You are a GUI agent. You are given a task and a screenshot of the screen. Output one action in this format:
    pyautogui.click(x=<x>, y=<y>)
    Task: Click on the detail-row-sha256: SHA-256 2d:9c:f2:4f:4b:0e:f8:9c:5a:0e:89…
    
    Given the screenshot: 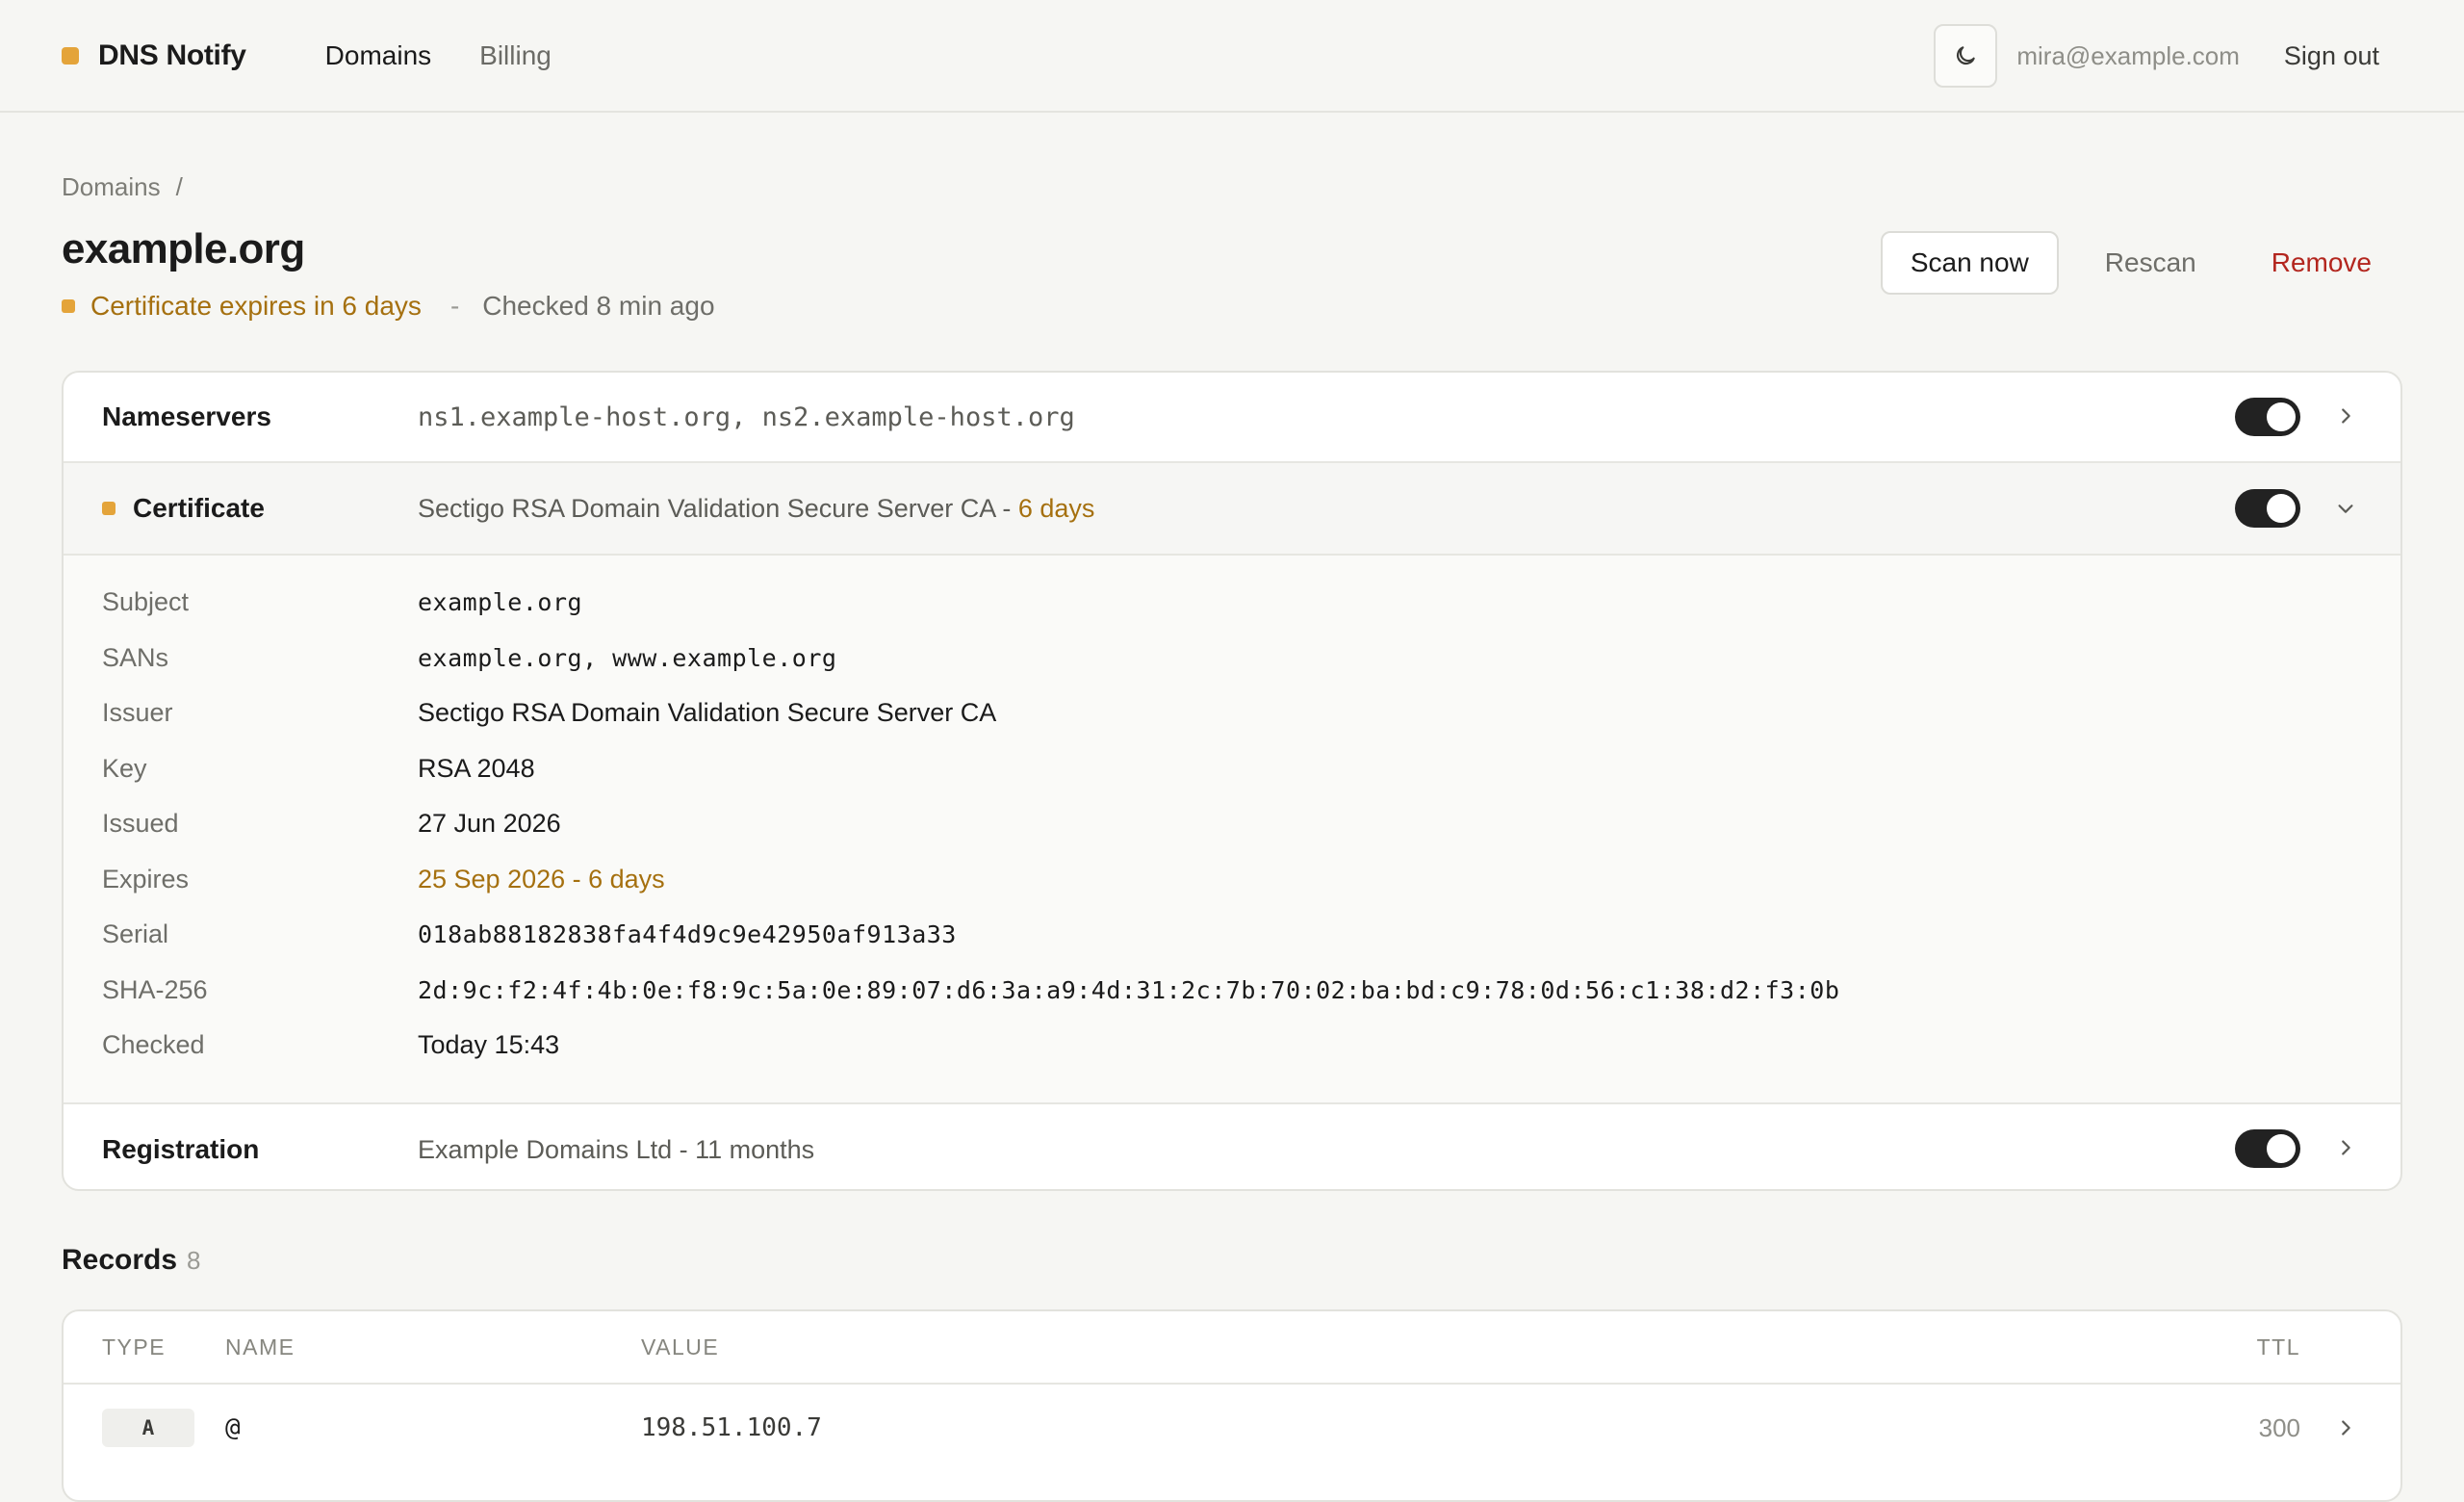 What is the action you would take?
    pyautogui.click(x=1232, y=991)
    